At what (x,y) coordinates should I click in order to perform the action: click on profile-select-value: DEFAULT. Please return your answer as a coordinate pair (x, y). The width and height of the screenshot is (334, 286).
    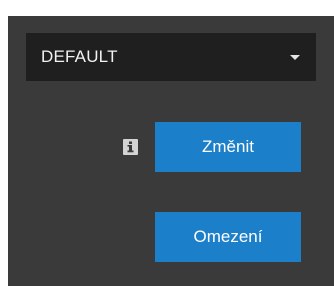
    Looking at the image, I should click on (79, 56).